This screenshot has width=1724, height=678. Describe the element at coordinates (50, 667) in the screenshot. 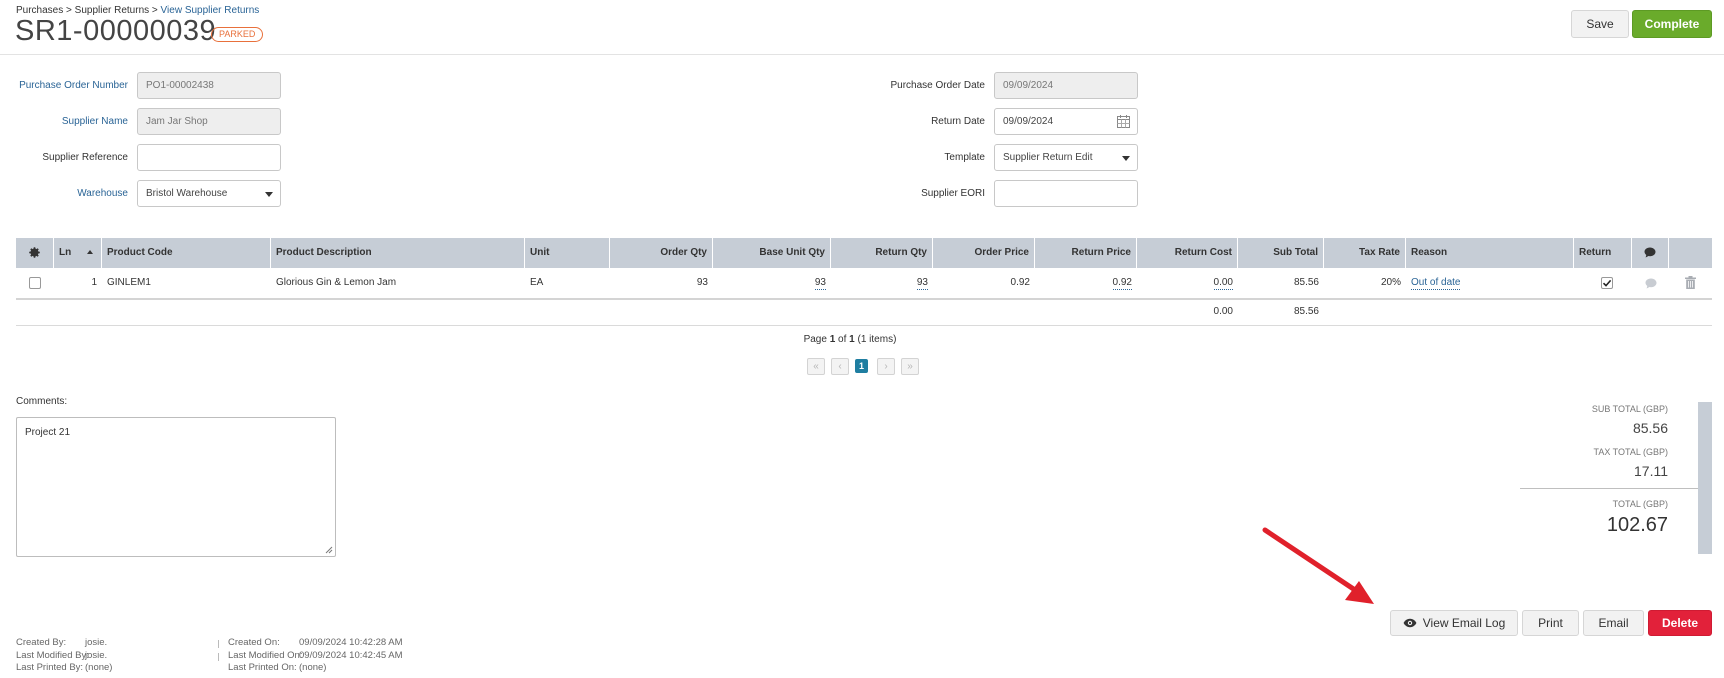

I see `last-printed-by-label: Last Printed By:` at that location.